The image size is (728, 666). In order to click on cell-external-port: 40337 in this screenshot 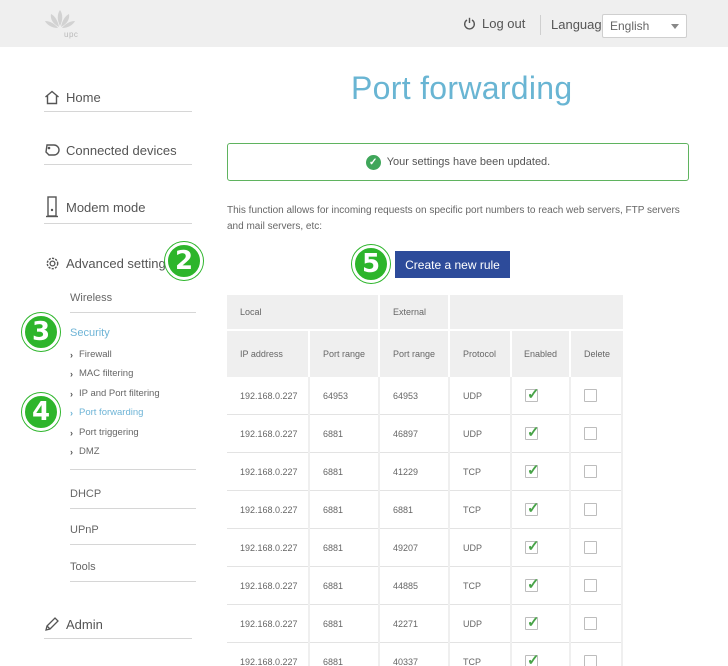, I will do `click(414, 654)`.